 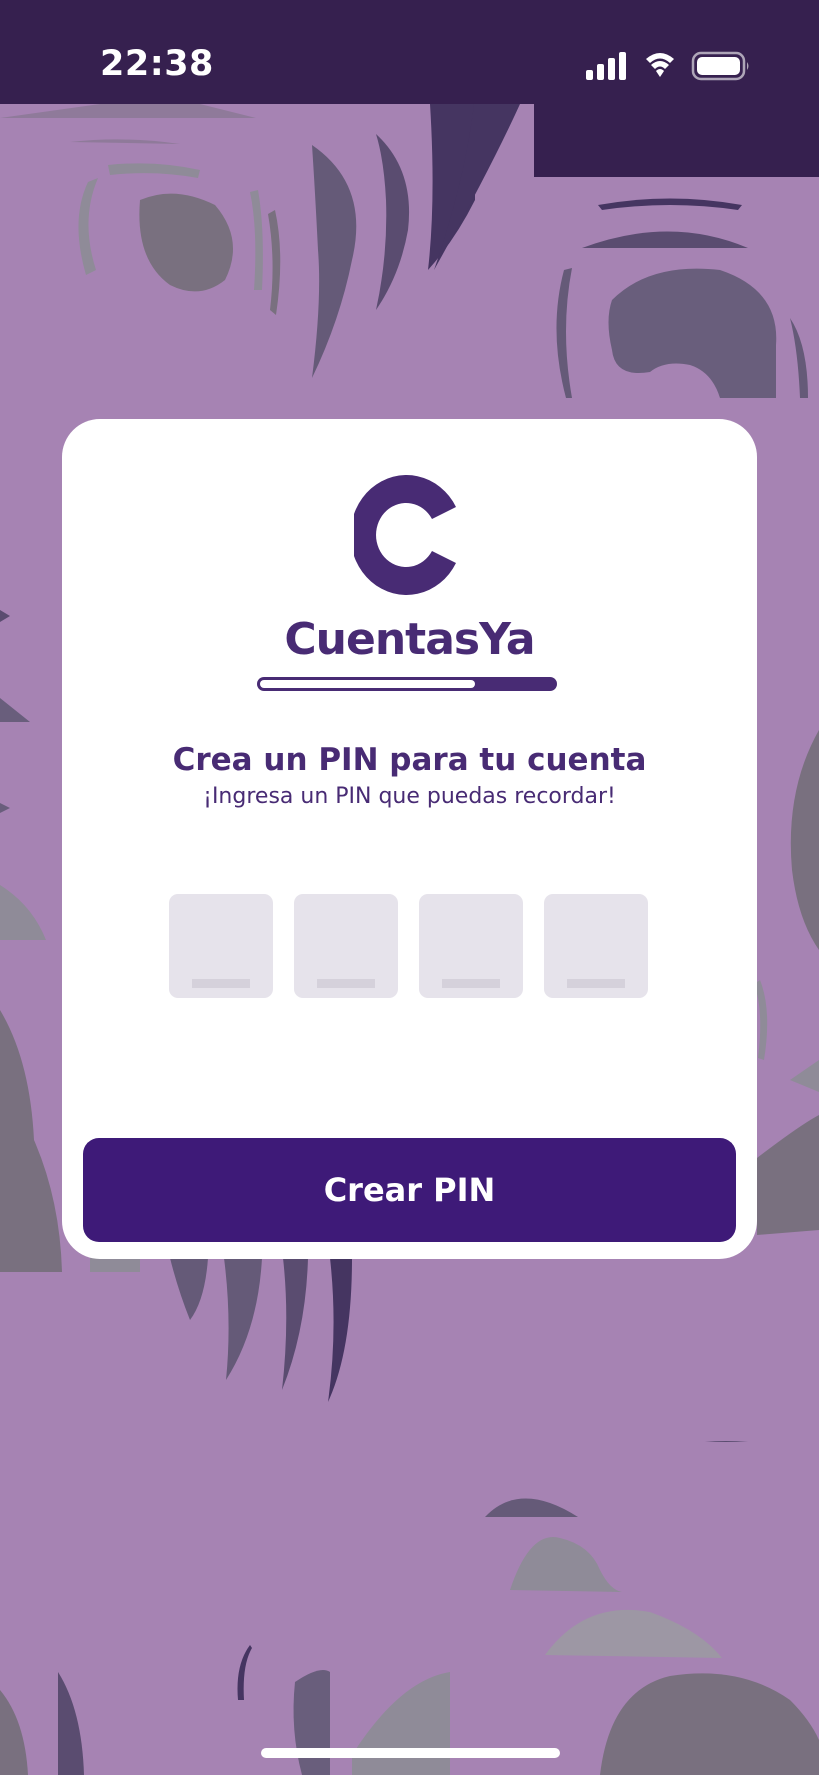 I want to click on battery-icon, so click(x=720, y=66).